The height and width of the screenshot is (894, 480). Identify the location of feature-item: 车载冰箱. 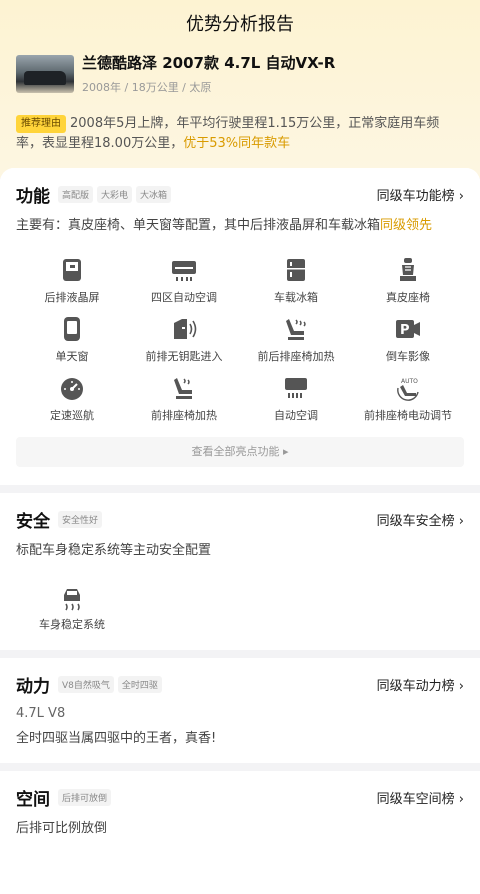
(296, 280).